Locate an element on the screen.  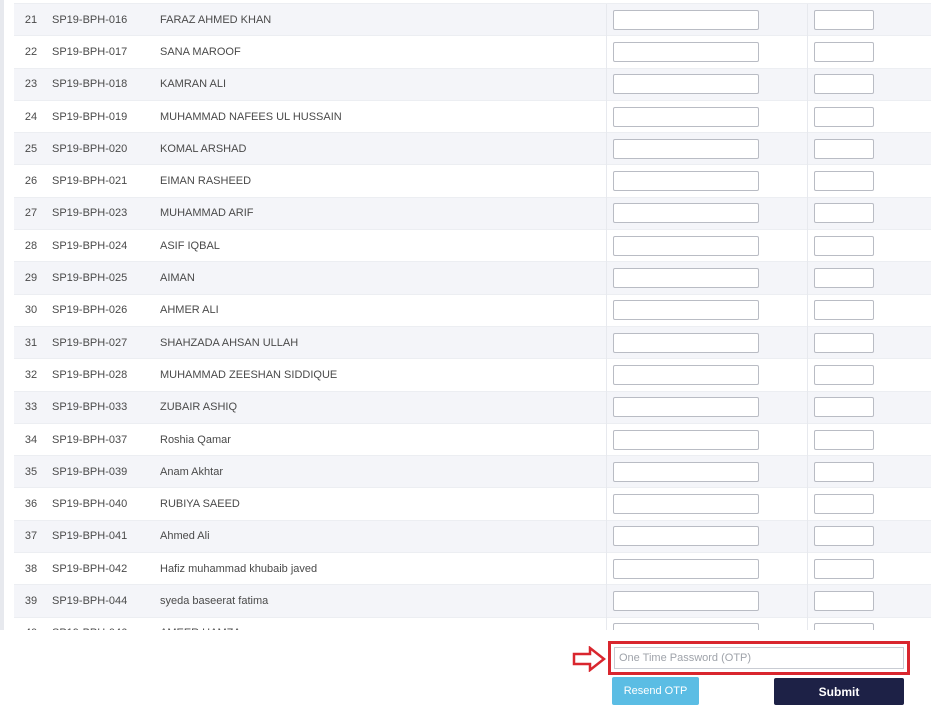
registration-number: SP19-BPH-020 is located at coordinates (101, 148).